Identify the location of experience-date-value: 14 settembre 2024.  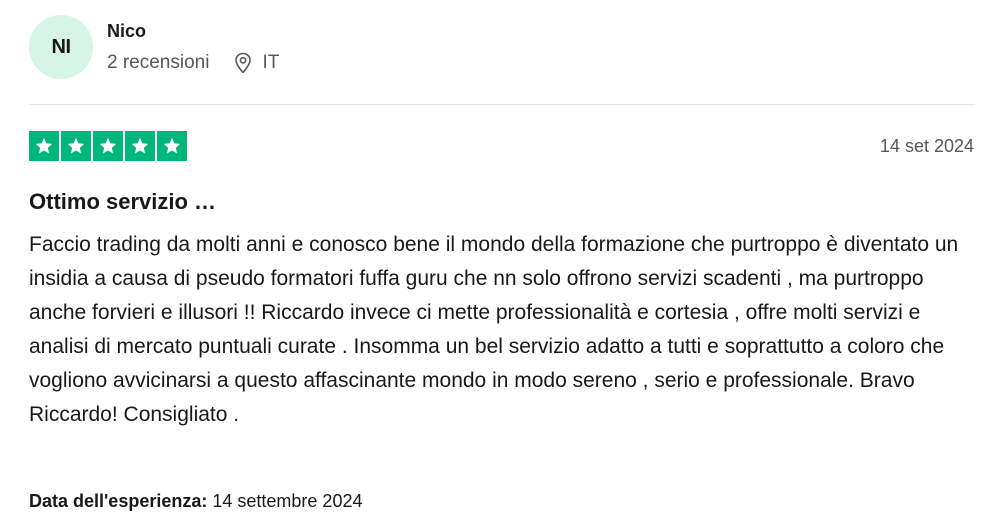
(287, 501).